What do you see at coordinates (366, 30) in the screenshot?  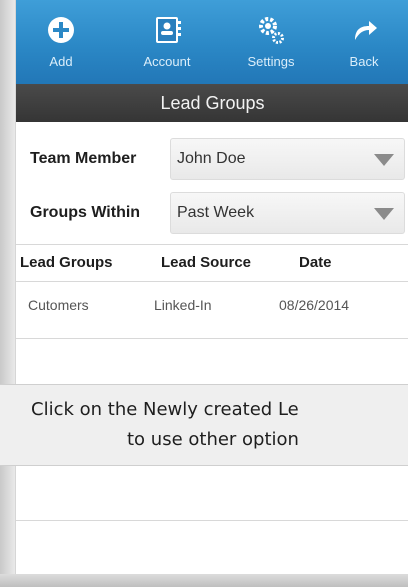 I see `back-arrow-icon` at bounding box center [366, 30].